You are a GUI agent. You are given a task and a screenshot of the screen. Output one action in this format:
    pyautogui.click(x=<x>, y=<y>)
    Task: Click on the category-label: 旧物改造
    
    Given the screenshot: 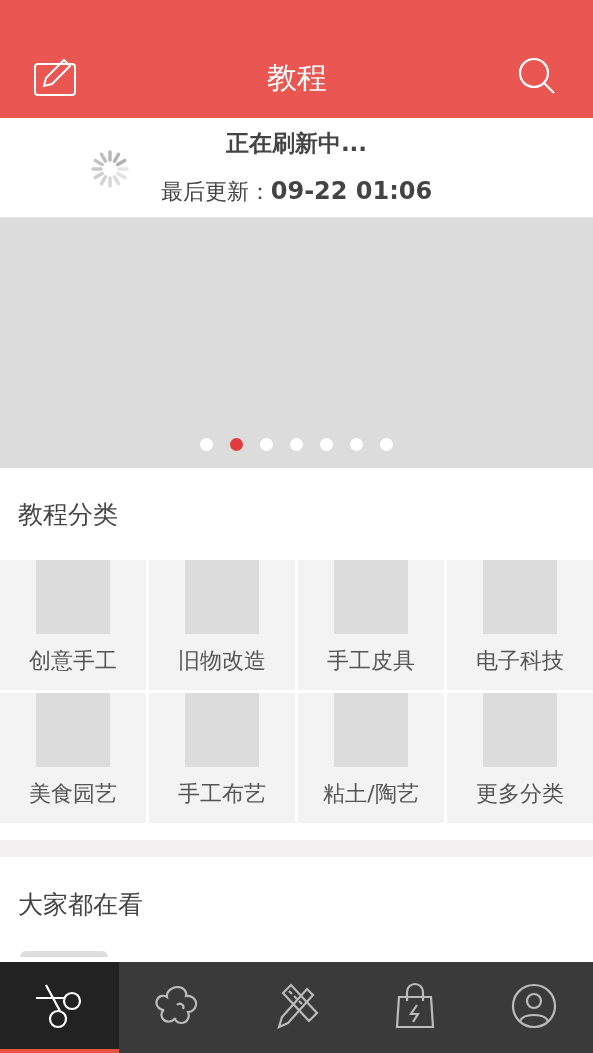 What is the action you would take?
    pyautogui.click(x=222, y=661)
    